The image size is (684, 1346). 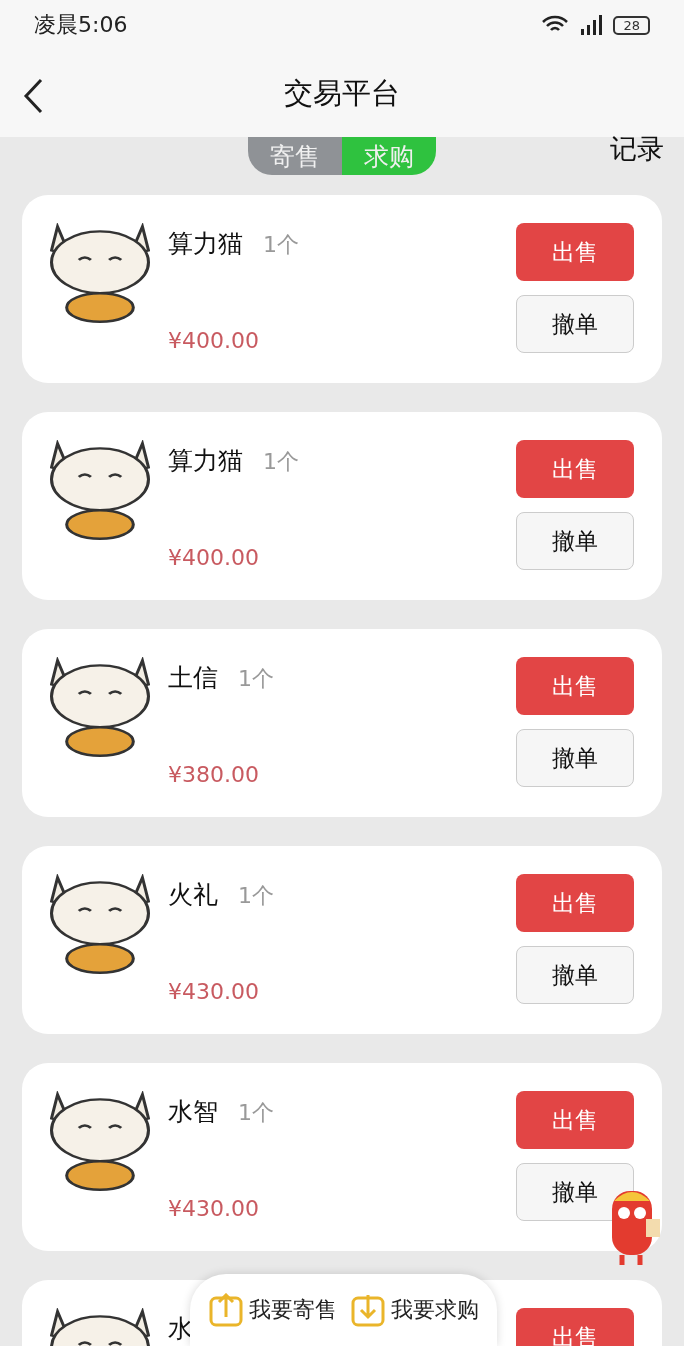 What do you see at coordinates (367, 1310) in the screenshot?
I see `download-icon` at bounding box center [367, 1310].